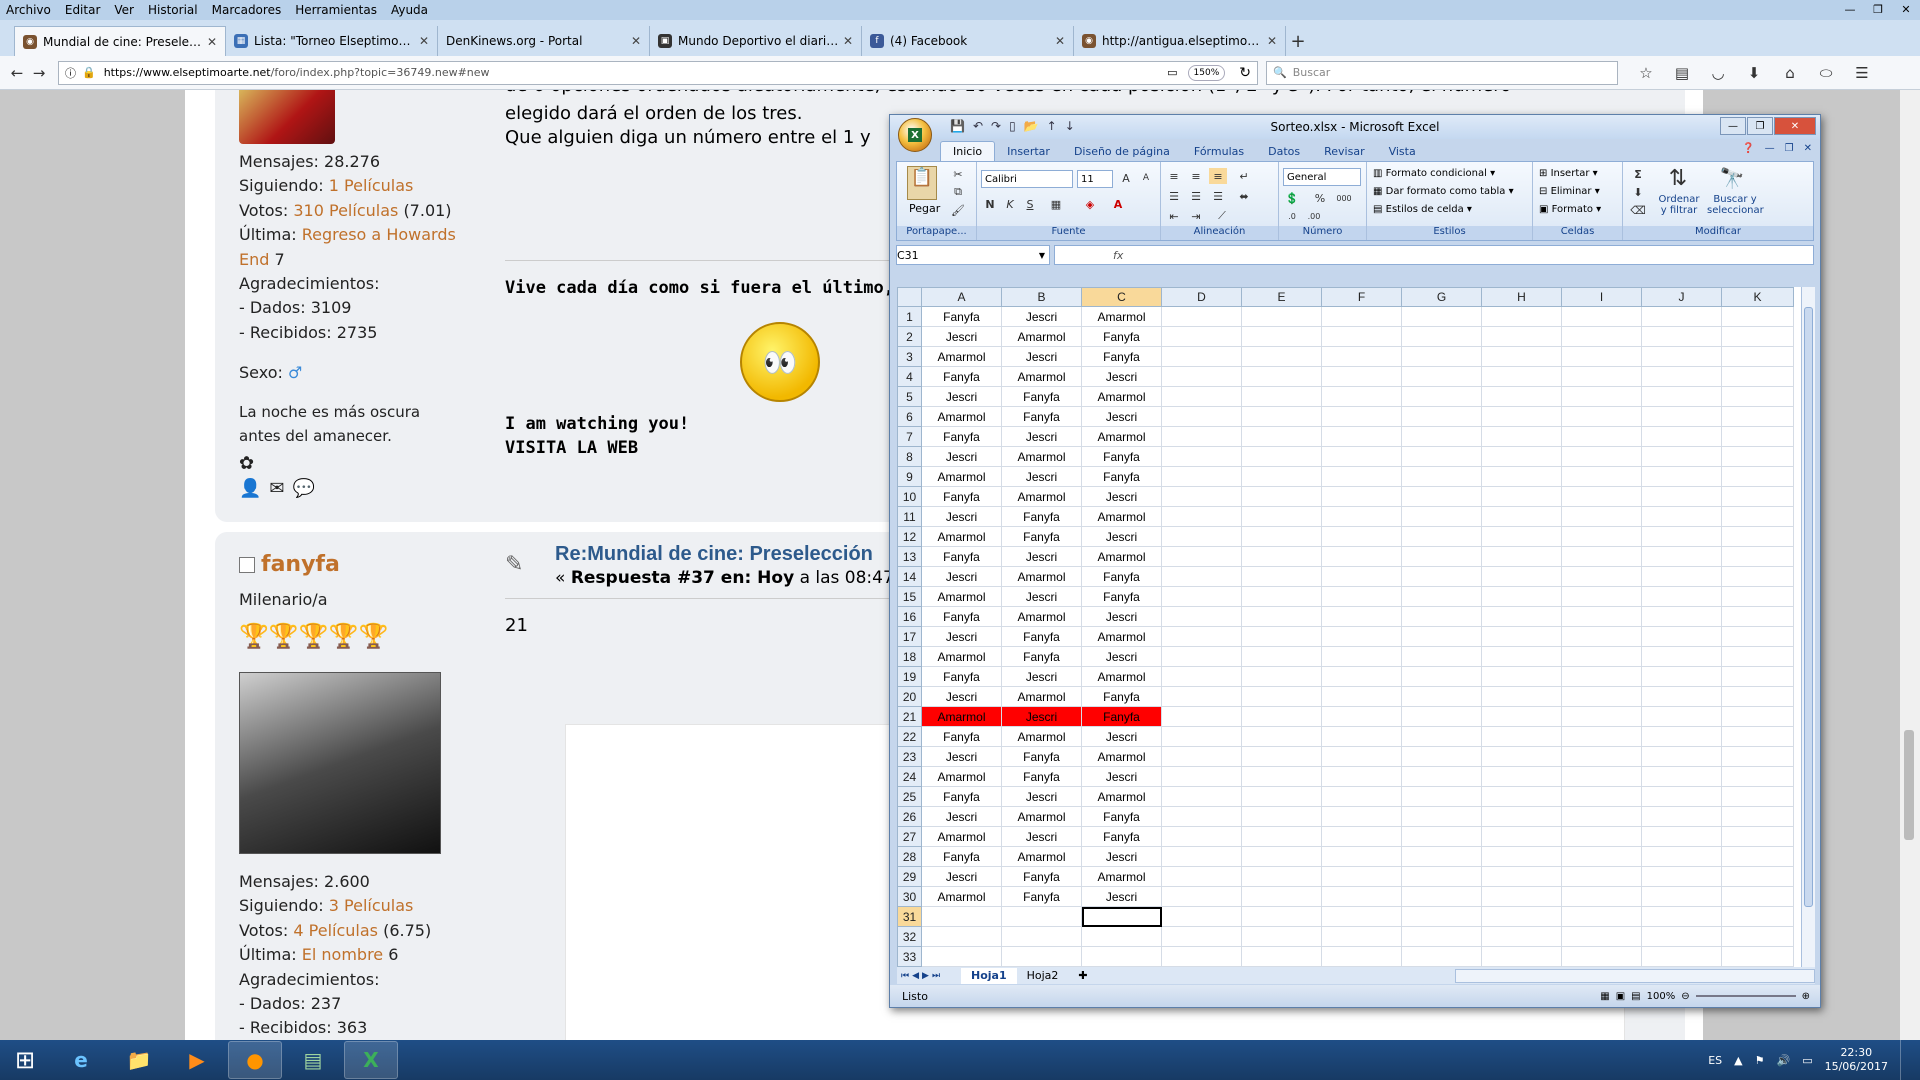 The image size is (1920, 1080). Describe the element at coordinates (909, 696) in the screenshot. I see `row-header: 20` at that location.